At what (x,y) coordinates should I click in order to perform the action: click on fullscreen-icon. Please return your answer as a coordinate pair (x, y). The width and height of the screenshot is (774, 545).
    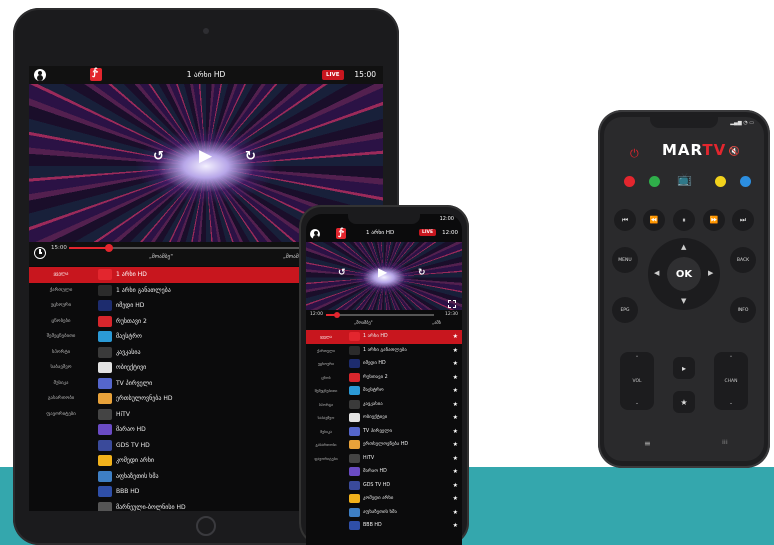
    Looking at the image, I should click on (452, 304).